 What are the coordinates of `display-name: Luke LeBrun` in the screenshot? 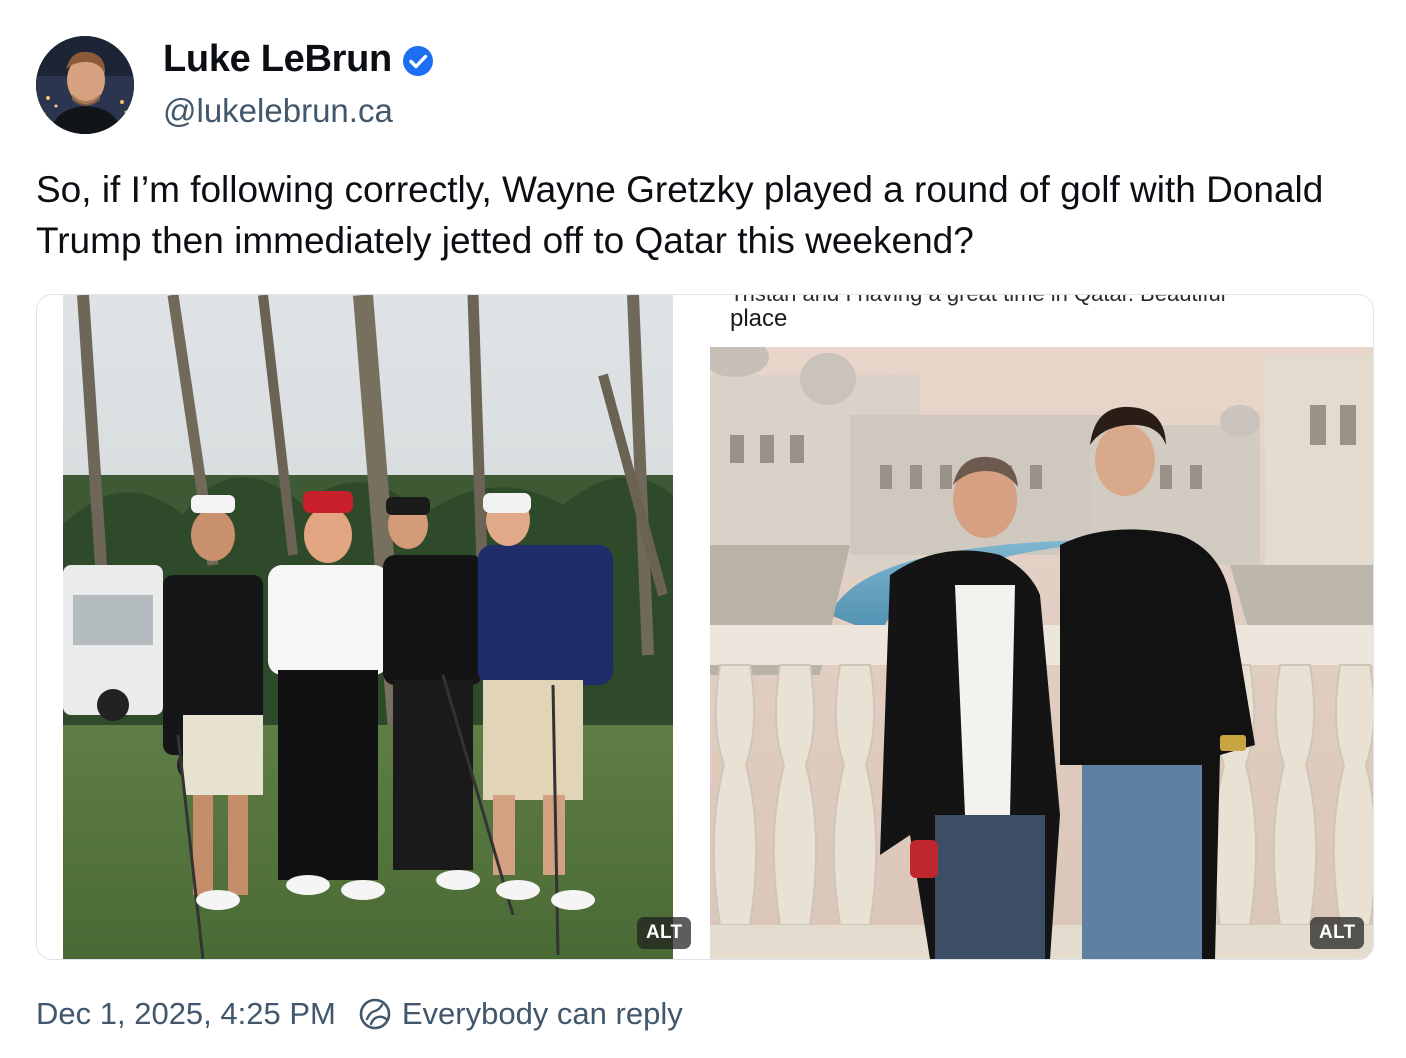 It's located at (298, 59).